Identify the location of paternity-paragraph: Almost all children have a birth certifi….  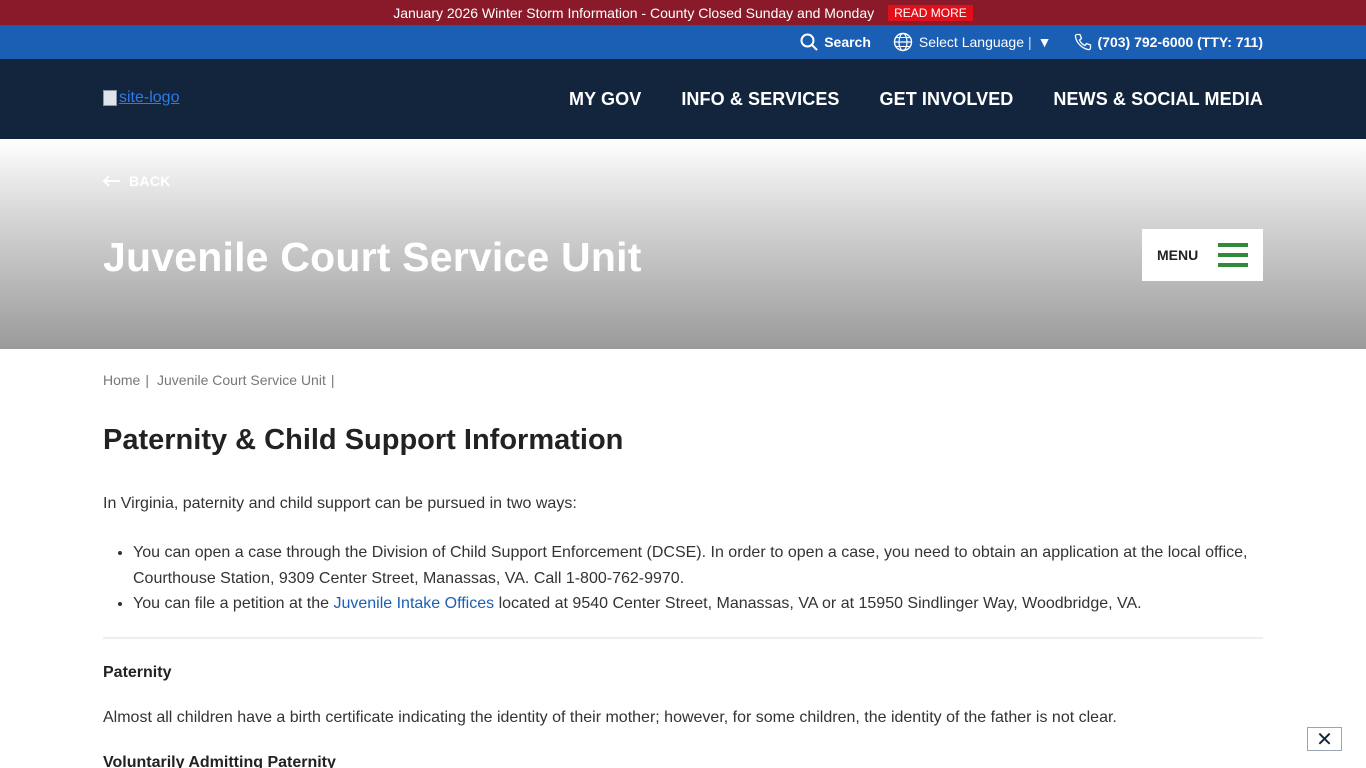
(610, 717).